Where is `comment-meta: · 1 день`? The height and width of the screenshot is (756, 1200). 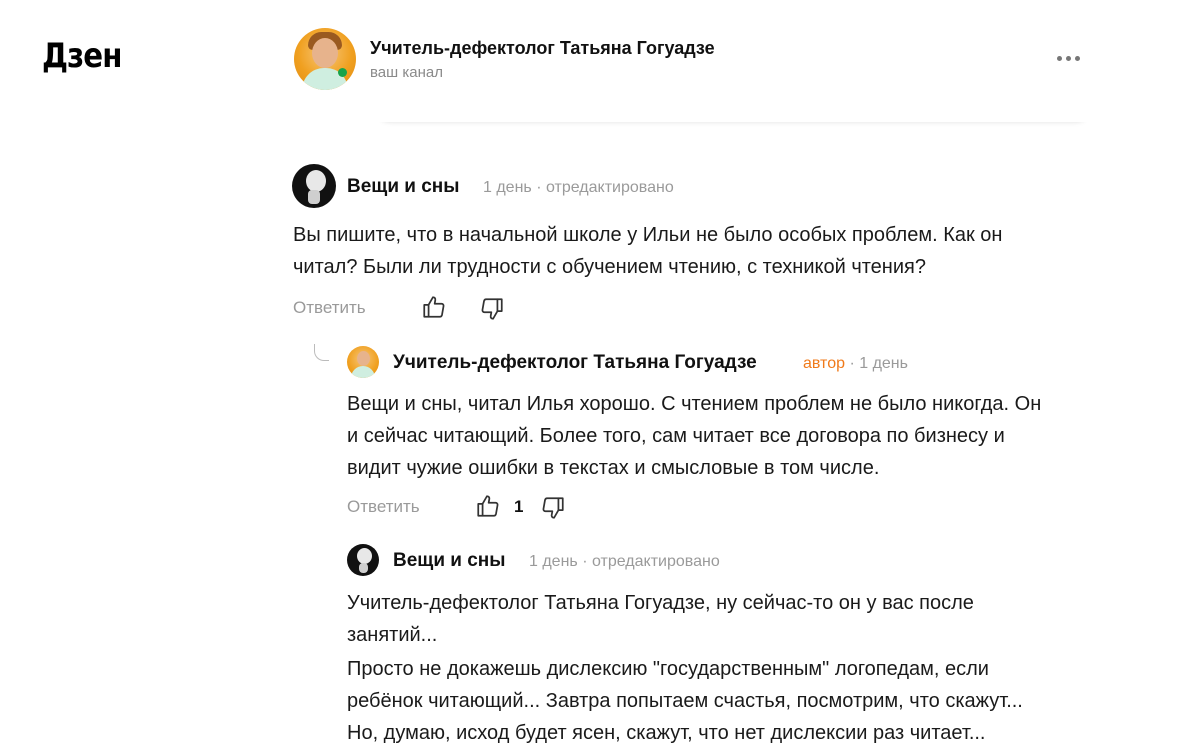 comment-meta: · 1 день is located at coordinates (878, 363).